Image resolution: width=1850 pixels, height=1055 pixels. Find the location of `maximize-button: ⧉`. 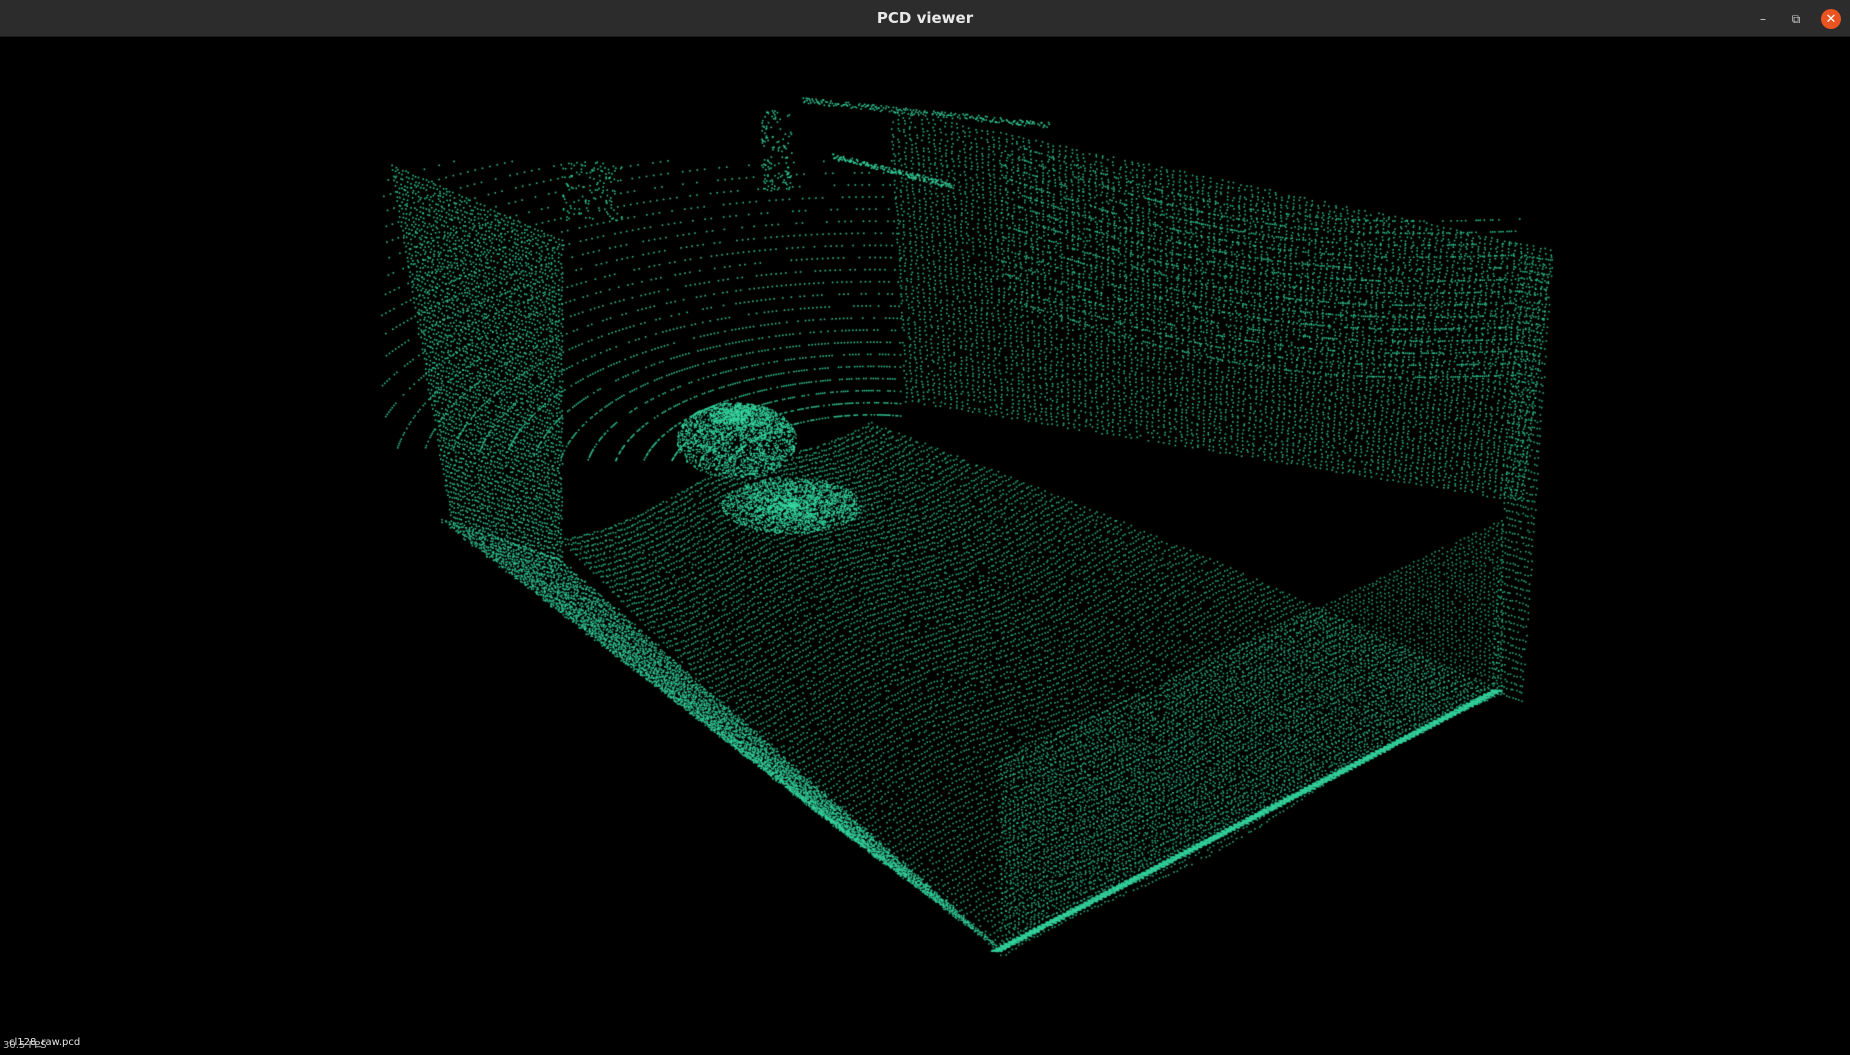

maximize-button: ⧉ is located at coordinates (1796, 19).